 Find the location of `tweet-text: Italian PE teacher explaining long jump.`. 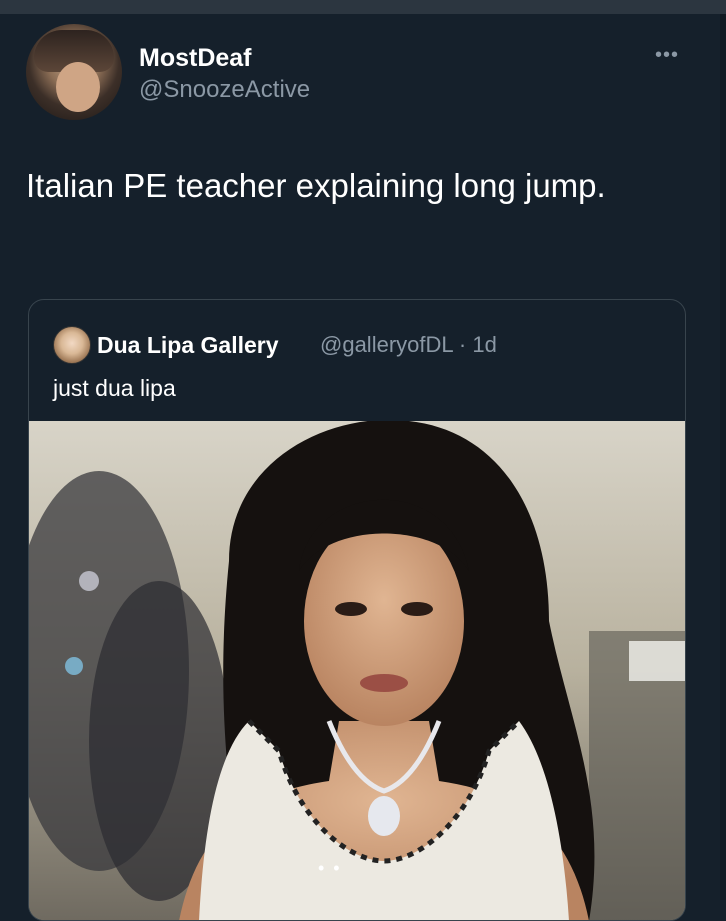

tweet-text: Italian PE teacher explaining long jump. is located at coordinates (316, 185).